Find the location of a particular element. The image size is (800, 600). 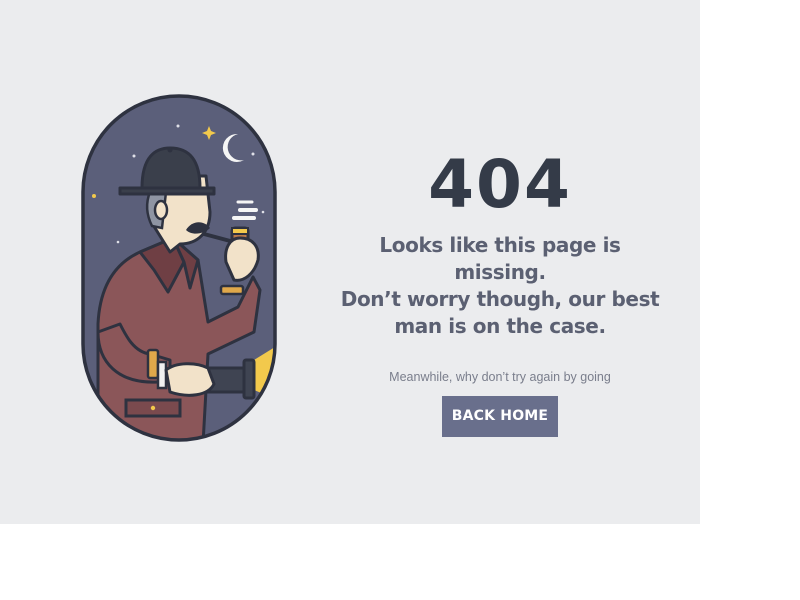

error-message-line: man is on the case. is located at coordinates (500, 326).